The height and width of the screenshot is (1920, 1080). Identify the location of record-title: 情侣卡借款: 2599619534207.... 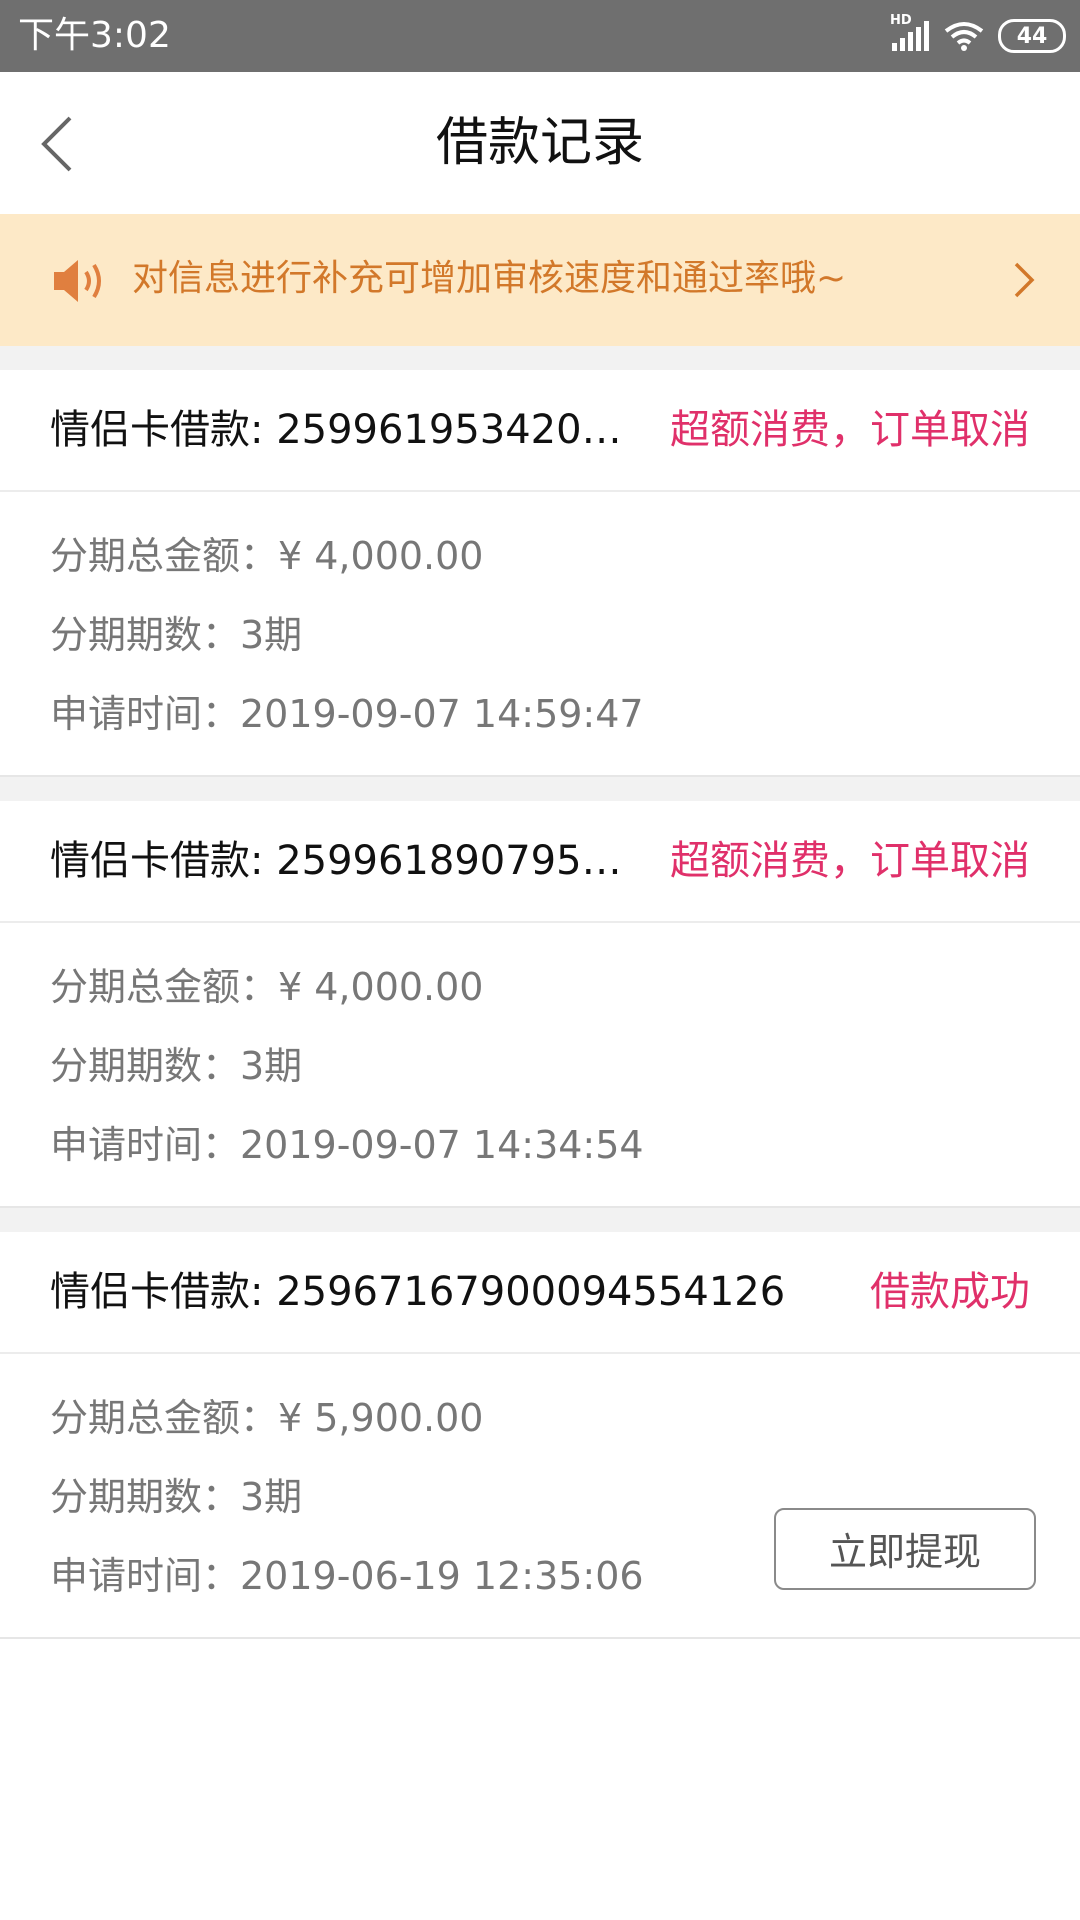
(345, 430).